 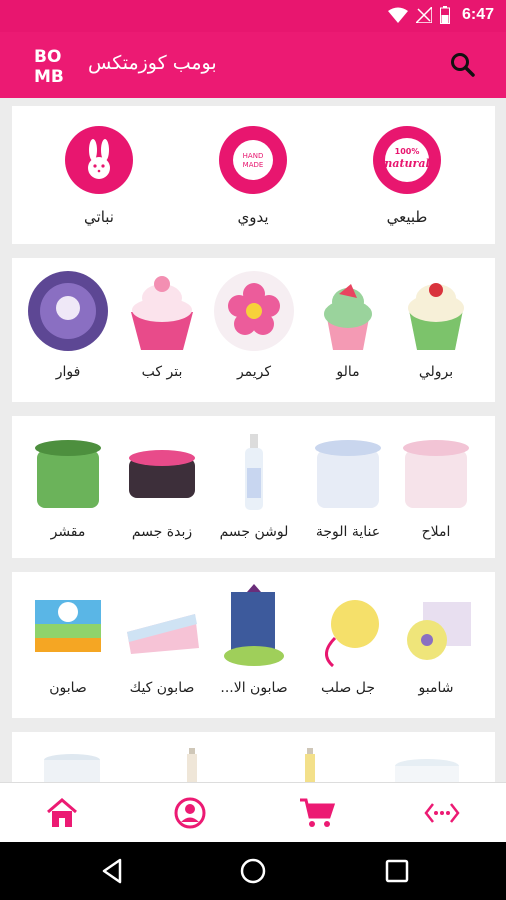 I want to click on nav-home-button, so click(x=62, y=813).